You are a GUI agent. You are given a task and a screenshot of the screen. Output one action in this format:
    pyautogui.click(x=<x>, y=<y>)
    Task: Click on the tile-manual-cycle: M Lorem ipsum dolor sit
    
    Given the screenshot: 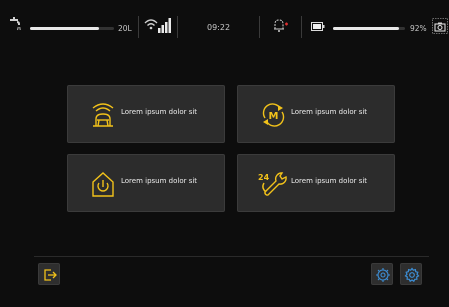 What is the action you would take?
    pyautogui.click(x=316, y=114)
    